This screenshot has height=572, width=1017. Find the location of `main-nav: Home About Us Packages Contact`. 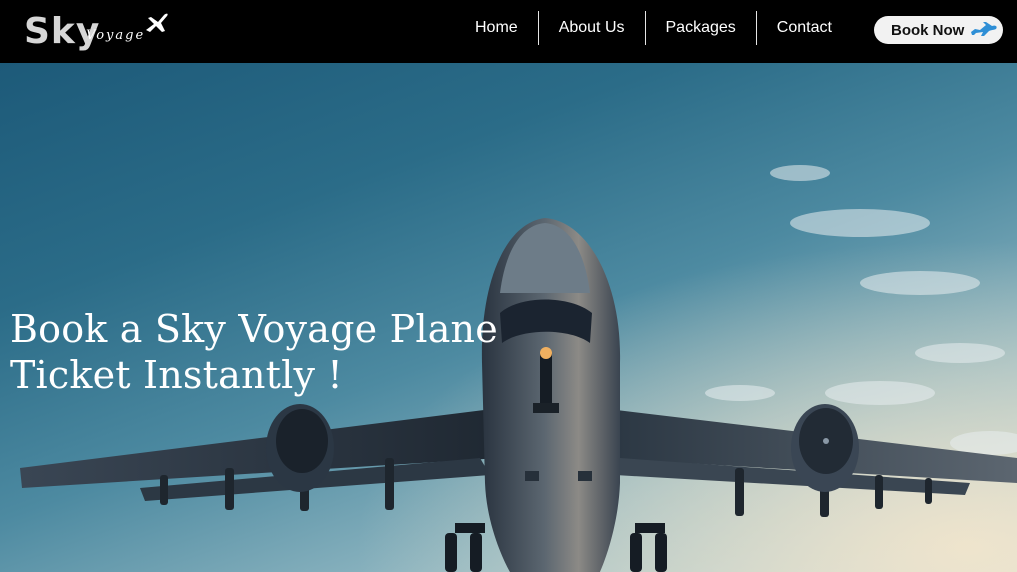

main-nav: Home About Us Packages Contact is located at coordinates (653, 28).